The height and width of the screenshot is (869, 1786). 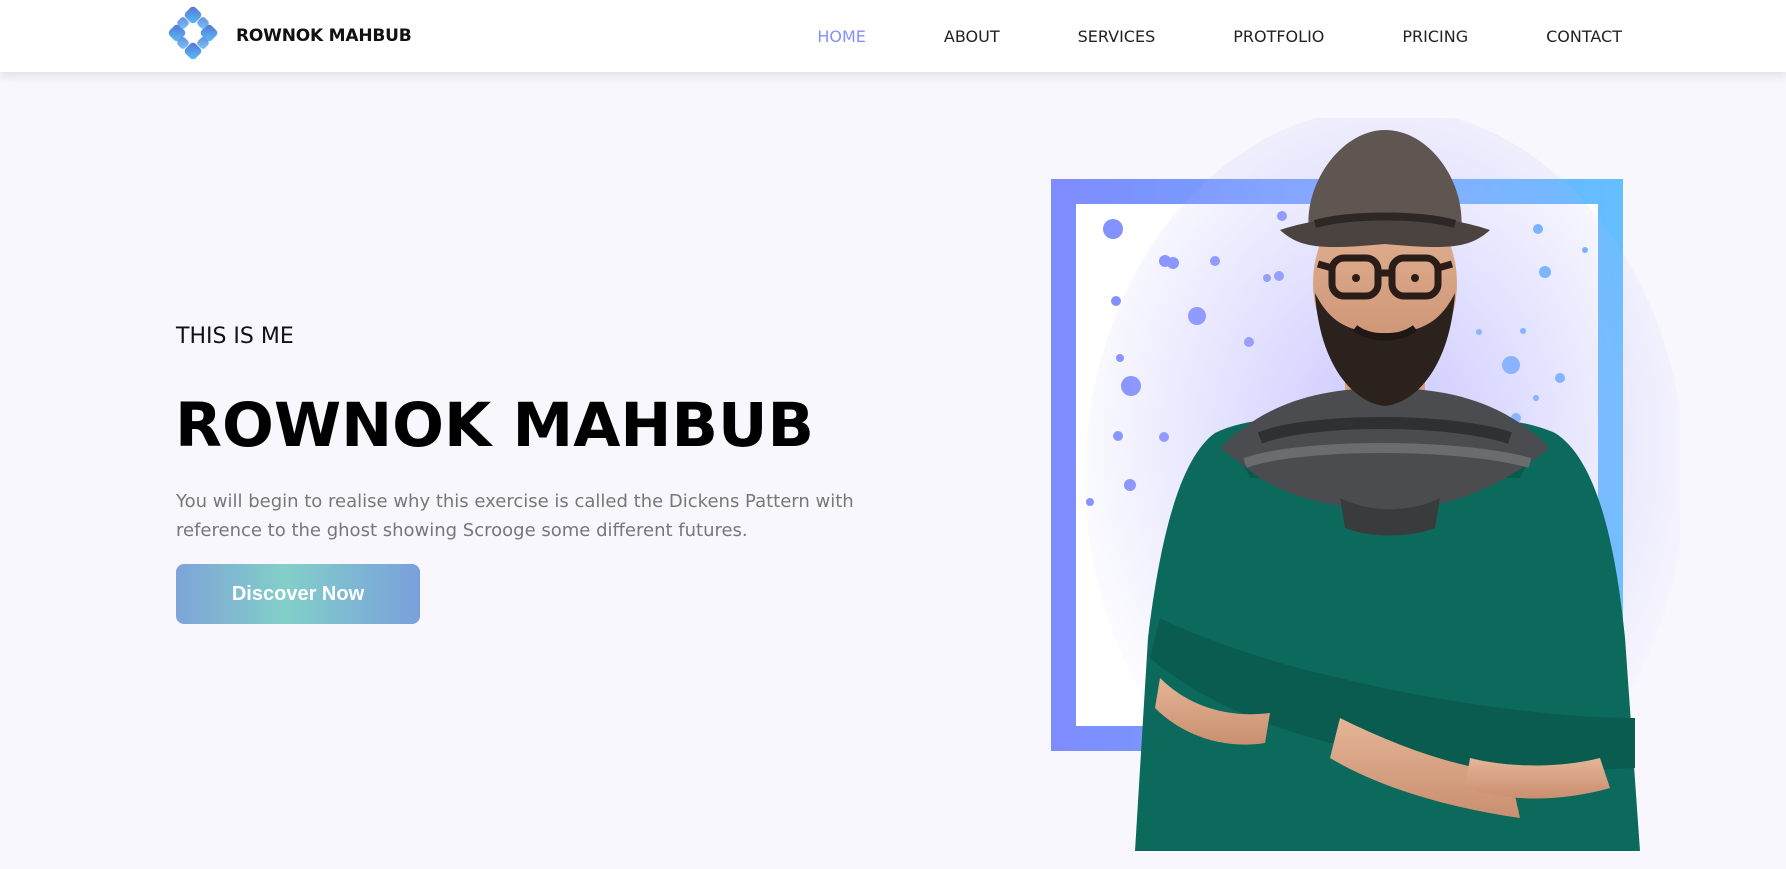 What do you see at coordinates (1584, 37) in the screenshot?
I see `nav-contact: CONTACT` at bounding box center [1584, 37].